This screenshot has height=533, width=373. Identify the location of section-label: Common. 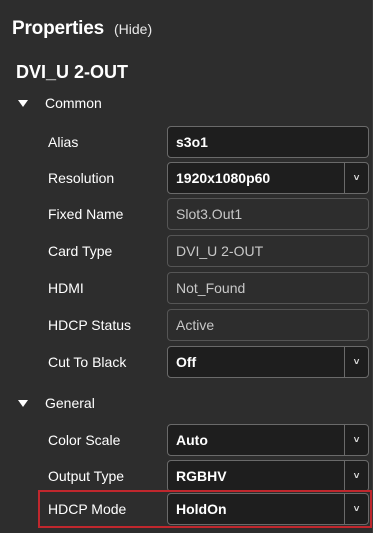
(73, 103).